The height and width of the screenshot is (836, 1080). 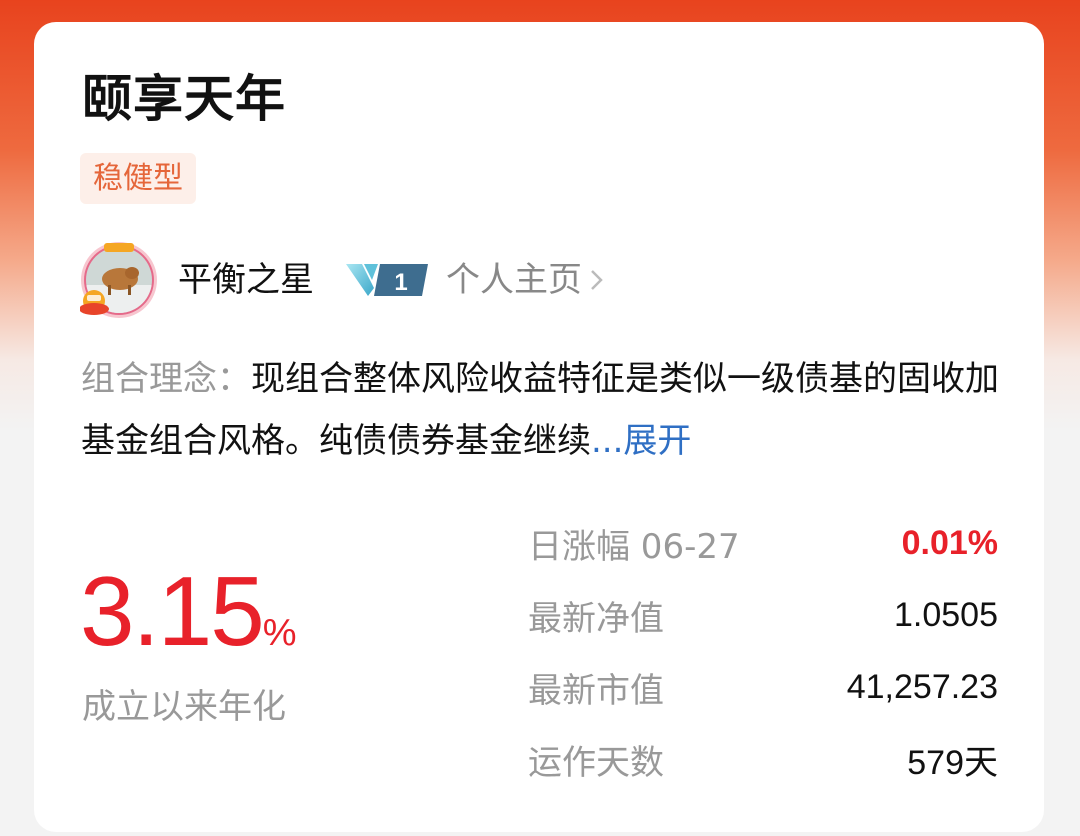 I want to click on personal-homepage-link: 个人主页, so click(x=526, y=280).